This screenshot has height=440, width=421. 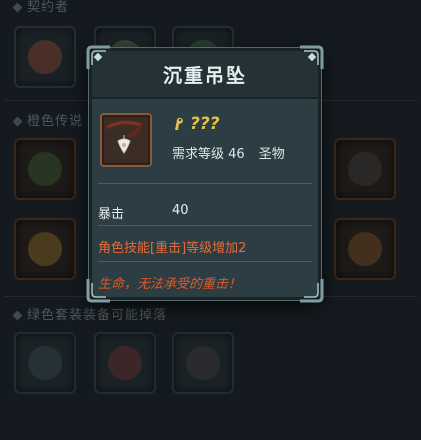 What do you see at coordinates (170, 284) in the screenshot?
I see `flavor-text: 生命，无法承受的重击！` at bounding box center [170, 284].